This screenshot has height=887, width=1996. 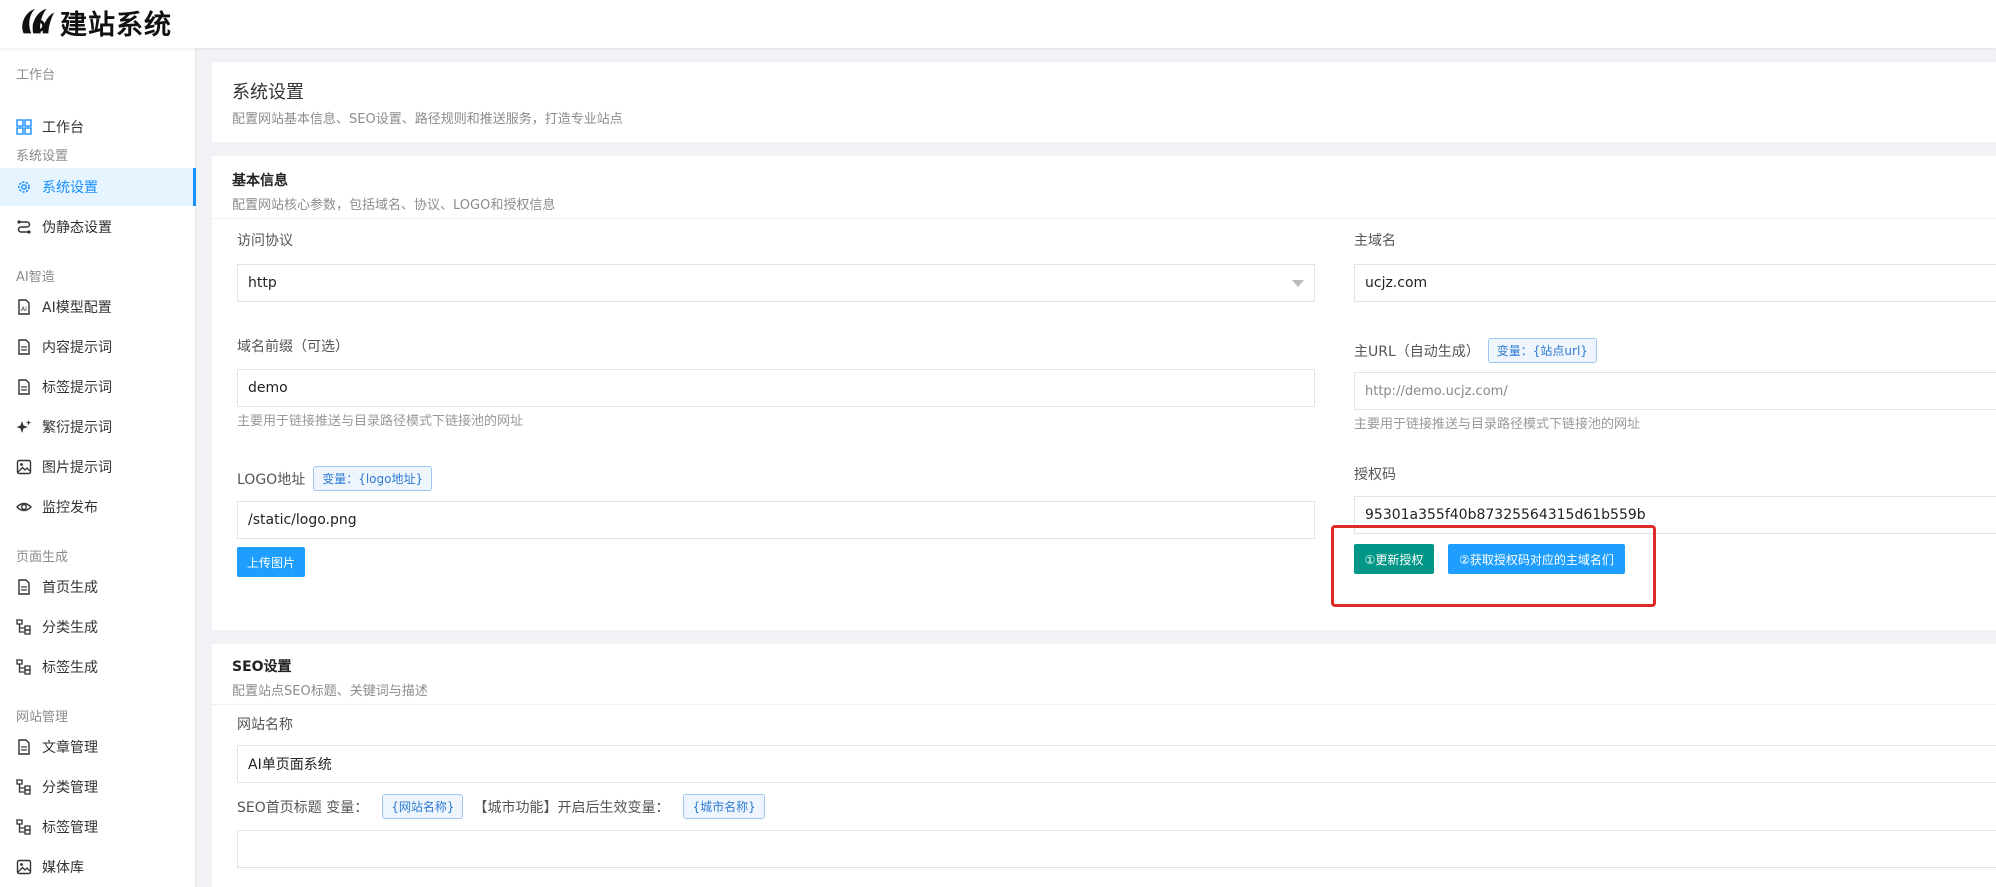 I want to click on sidebar-group-label: 工作台, so click(x=36, y=75).